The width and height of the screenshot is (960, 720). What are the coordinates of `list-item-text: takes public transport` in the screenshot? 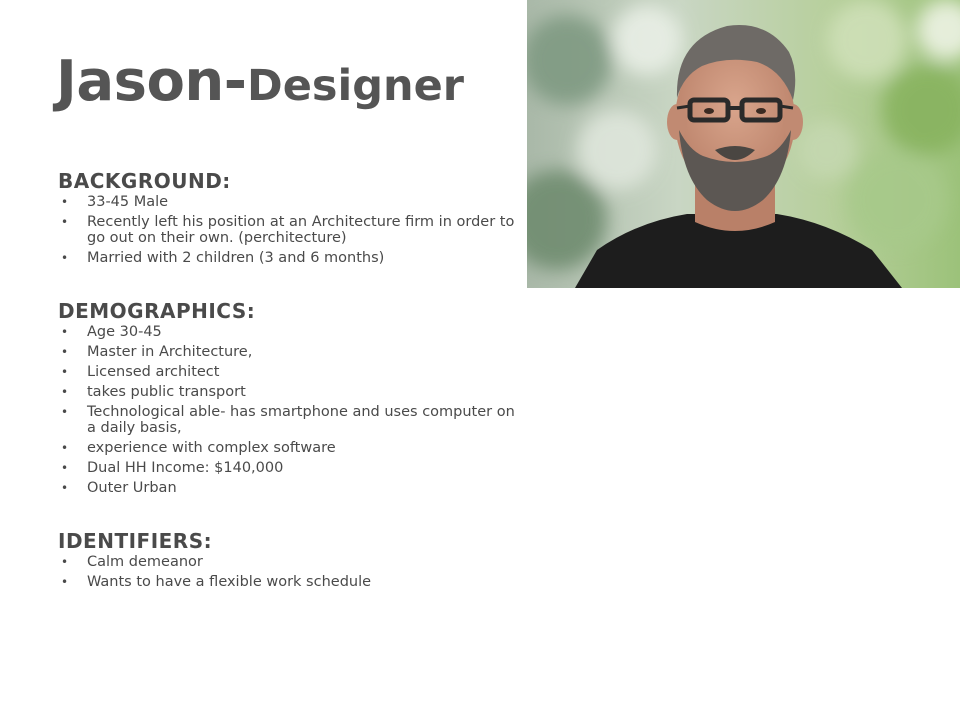 It's located at (166, 392).